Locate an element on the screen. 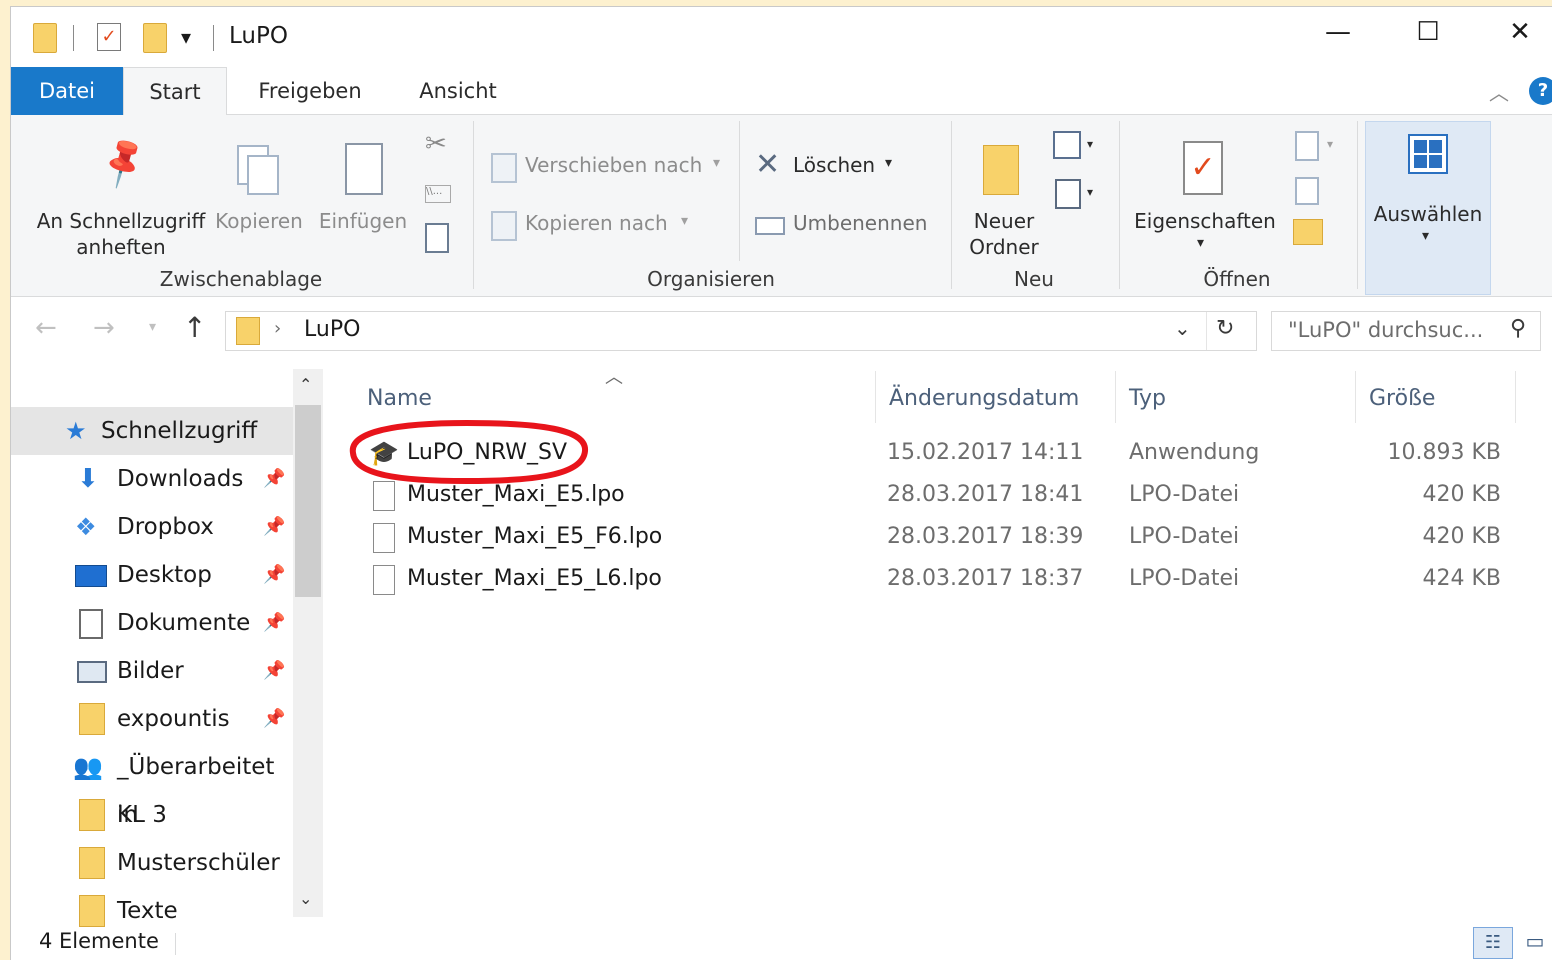 The width and height of the screenshot is (1552, 960). nav-item-desktop: Desktop 📌 is located at coordinates (151, 575).